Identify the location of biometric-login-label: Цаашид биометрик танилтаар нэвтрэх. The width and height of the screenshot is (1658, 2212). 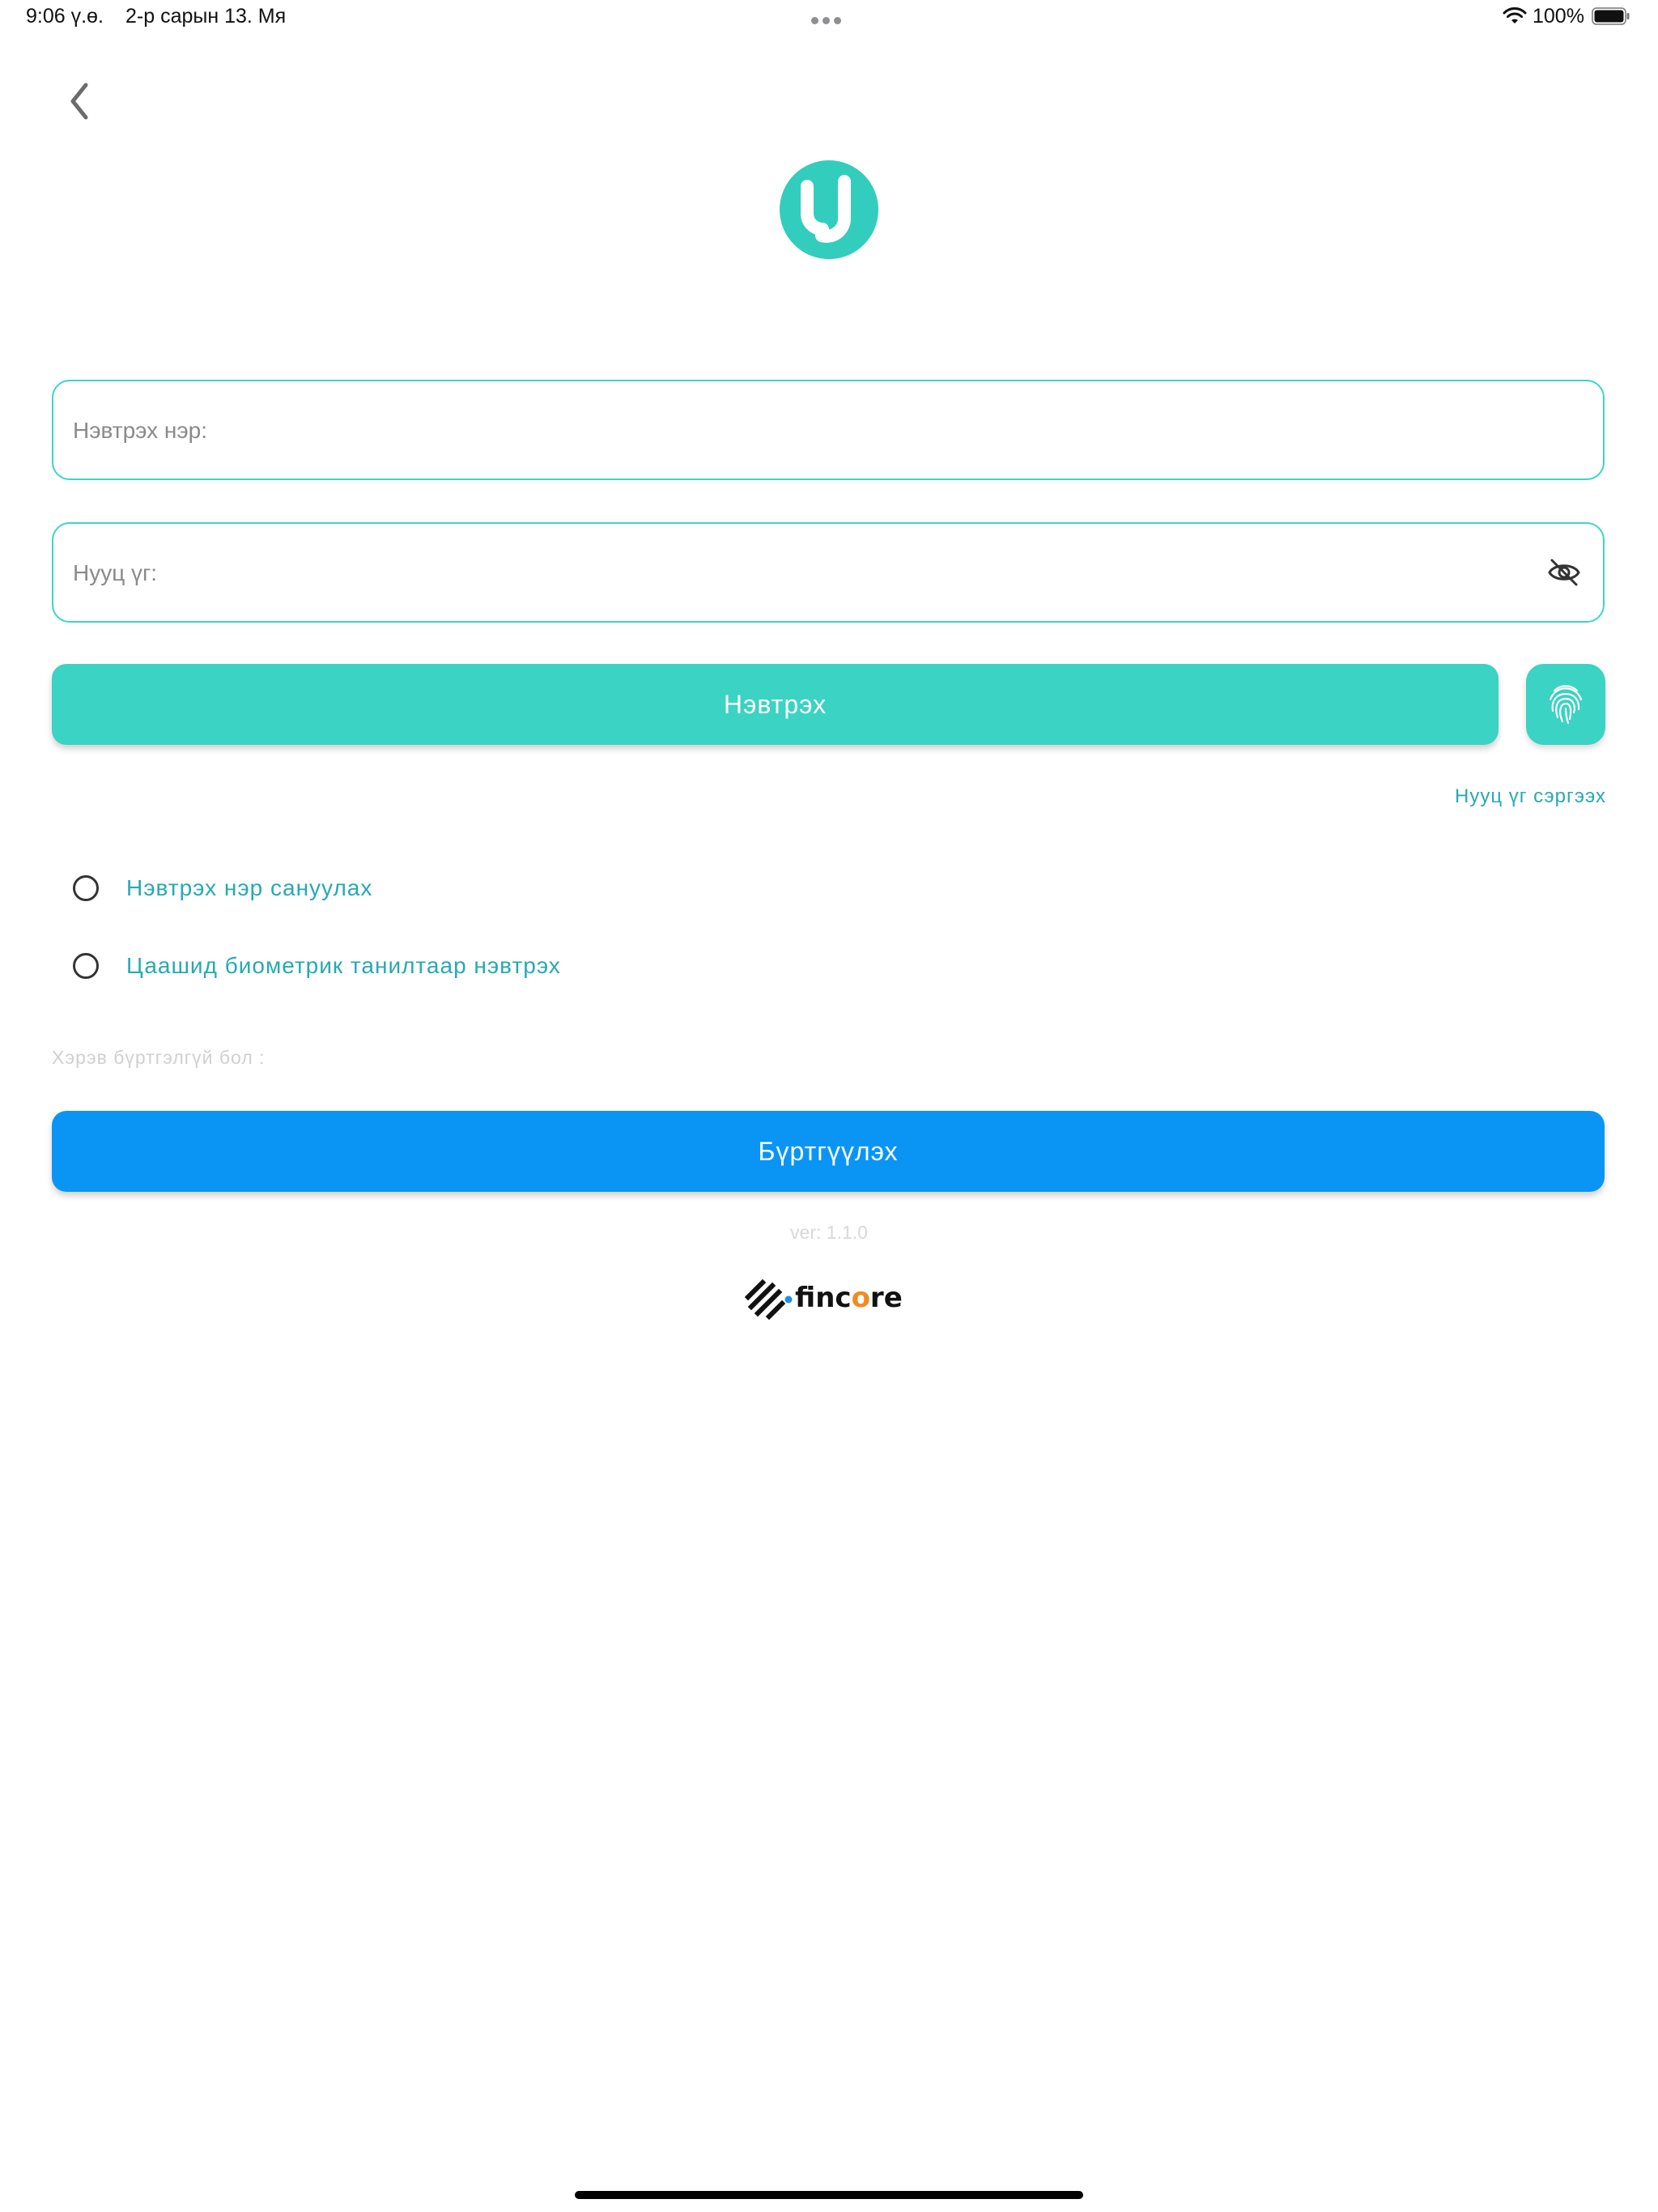
(343, 966).